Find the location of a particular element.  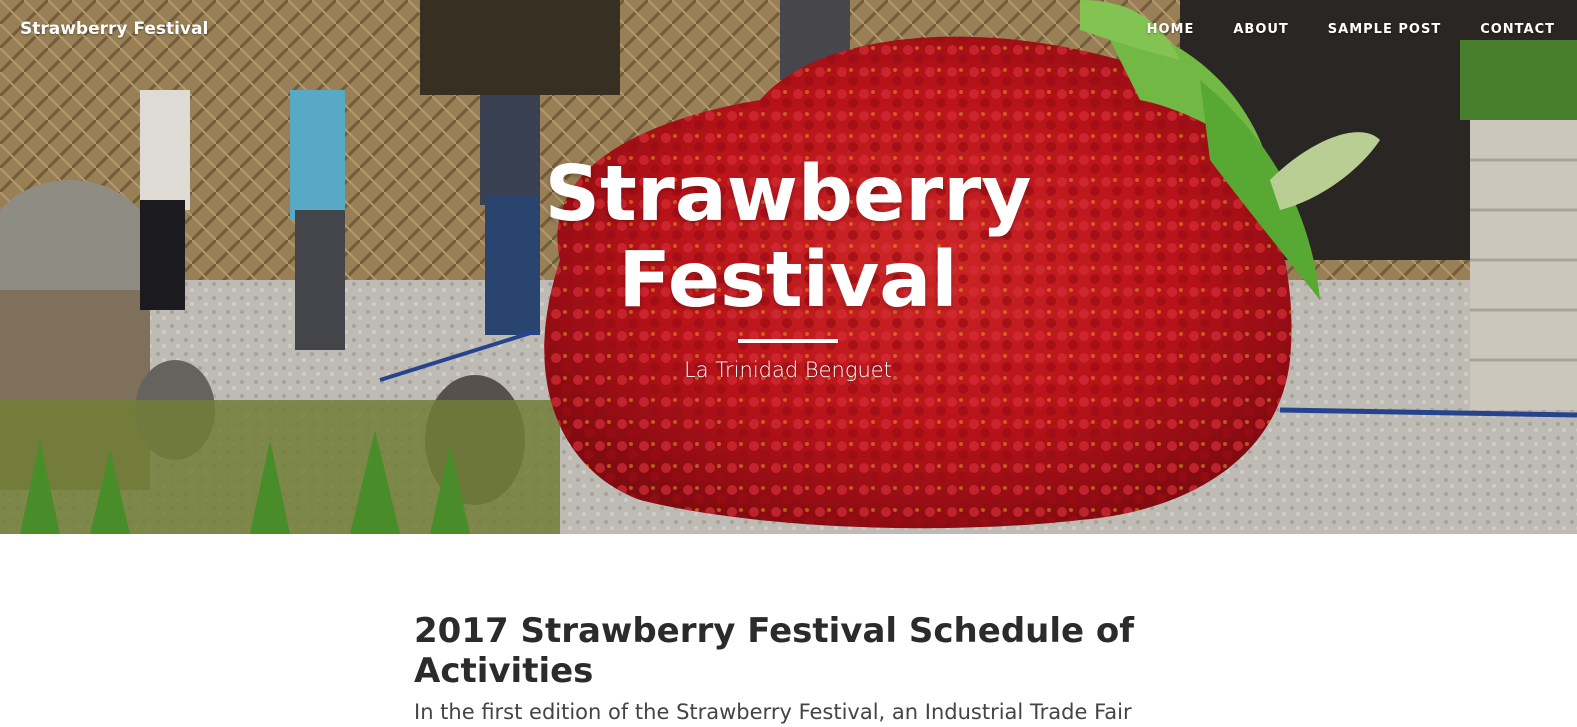

brand-link: Strawberry Festival is located at coordinates (114, 29).